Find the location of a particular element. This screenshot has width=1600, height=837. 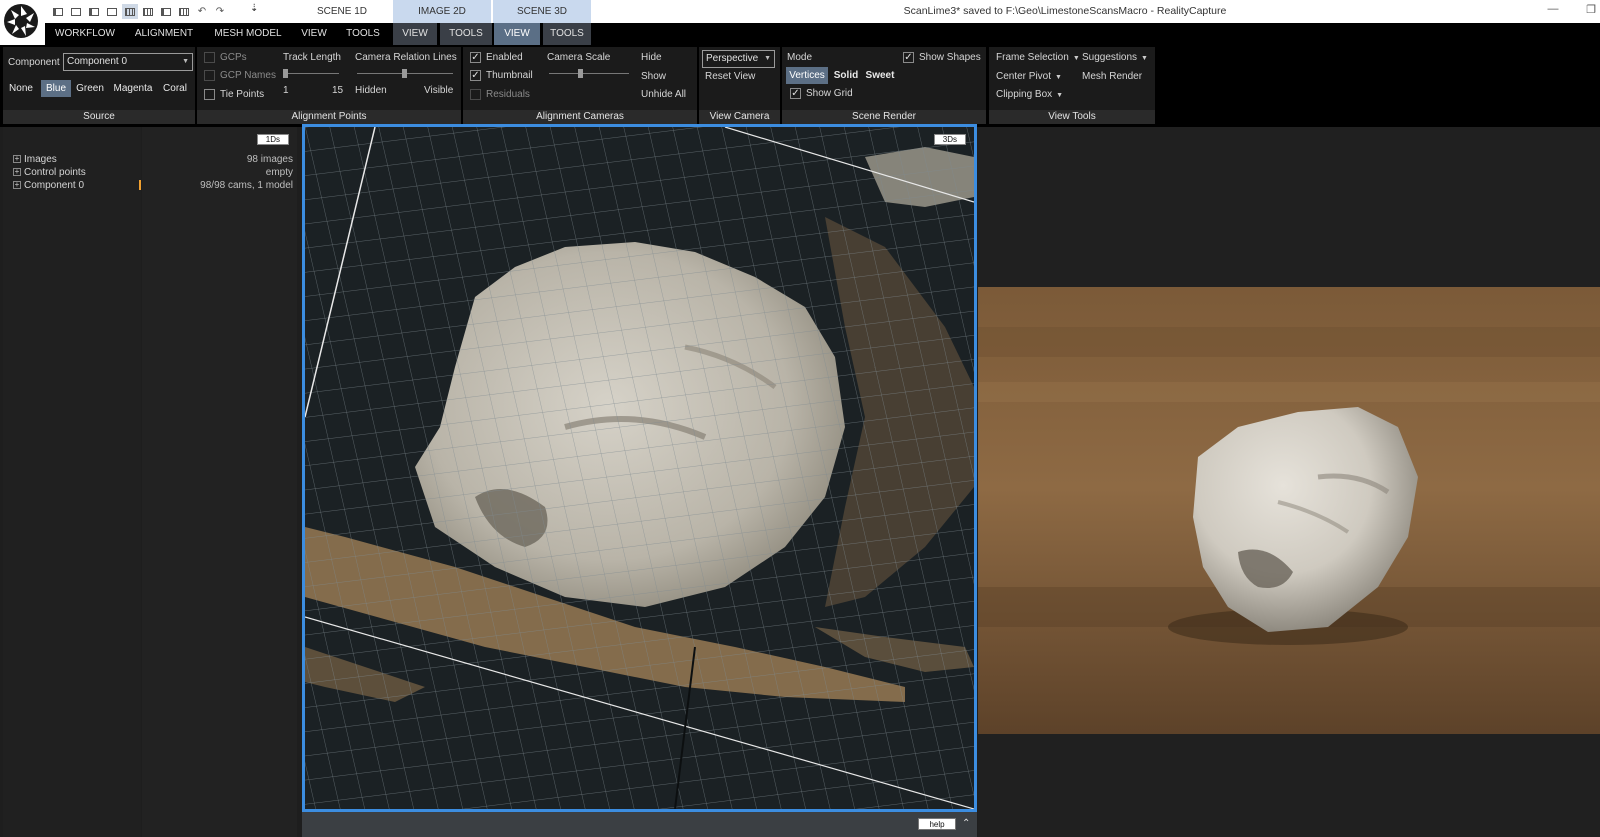

track-length-max: 15 is located at coordinates (338, 90).